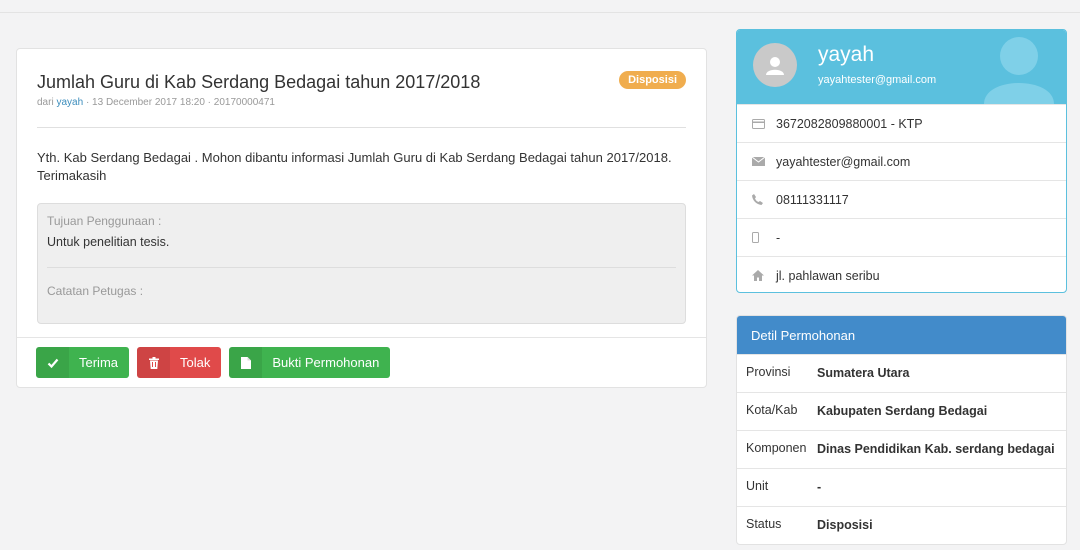 The height and width of the screenshot is (550, 1080). Describe the element at coordinates (180, 102) in the screenshot. I see `meta-suffix: · 13 December 2017 18:20 · 20170000471` at that location.